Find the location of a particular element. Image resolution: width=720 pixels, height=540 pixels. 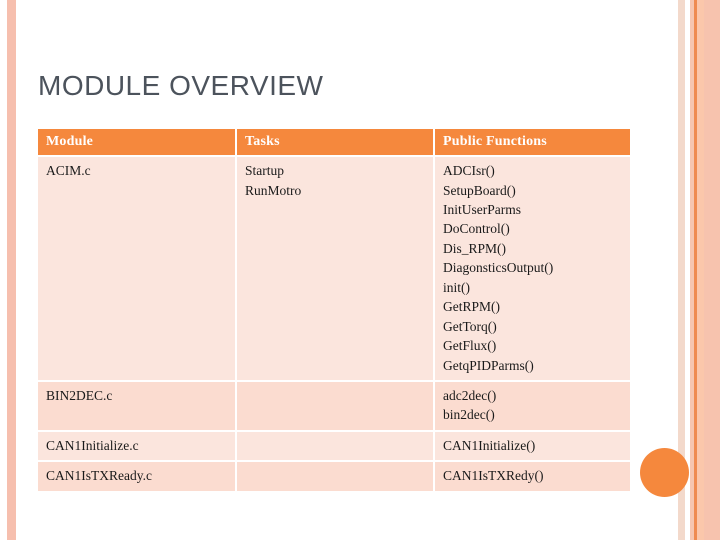

cell-public-functions: CAN1Initialize() is located at coordinates (532, 446).